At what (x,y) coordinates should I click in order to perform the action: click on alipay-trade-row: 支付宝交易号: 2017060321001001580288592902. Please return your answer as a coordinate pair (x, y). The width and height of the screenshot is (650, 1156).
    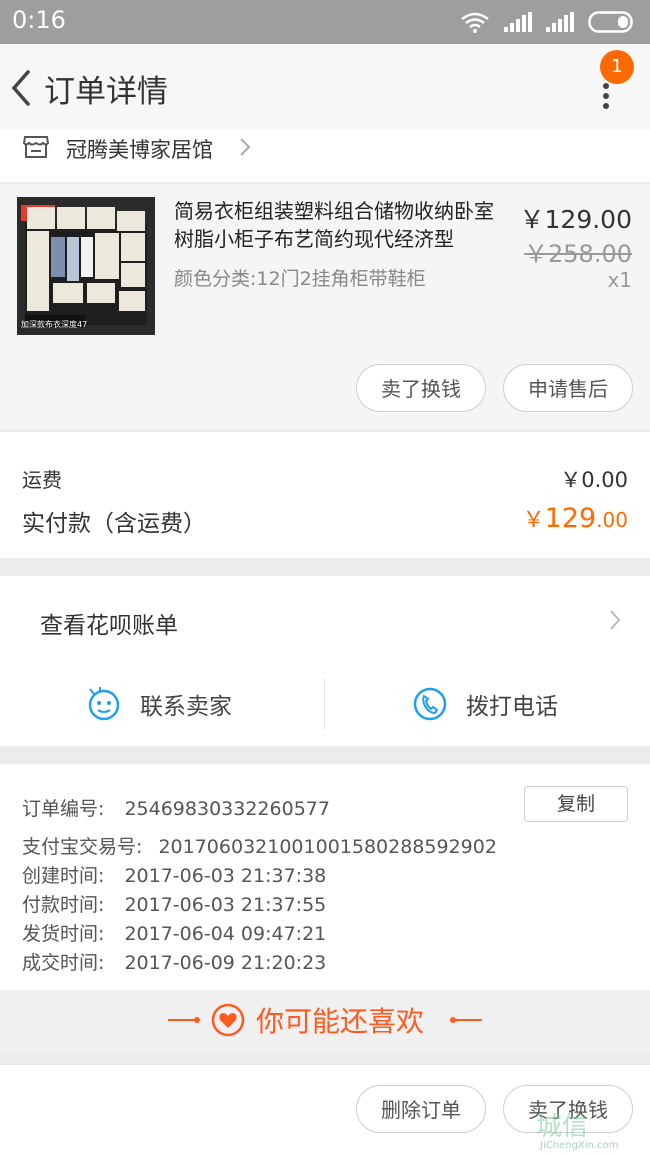
    Looking at the image, I should click on (259, 845).